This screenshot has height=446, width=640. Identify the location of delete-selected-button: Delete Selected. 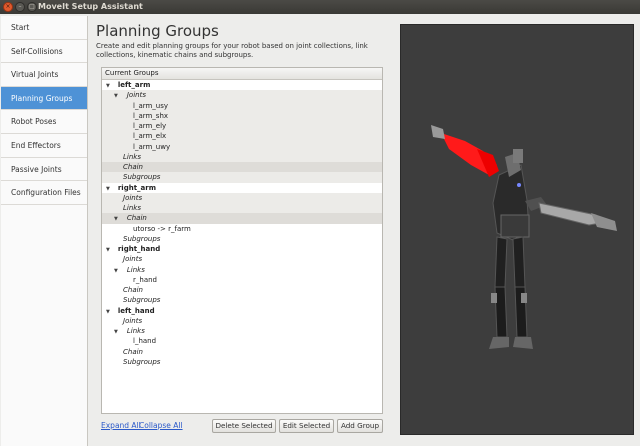
(244, 426).